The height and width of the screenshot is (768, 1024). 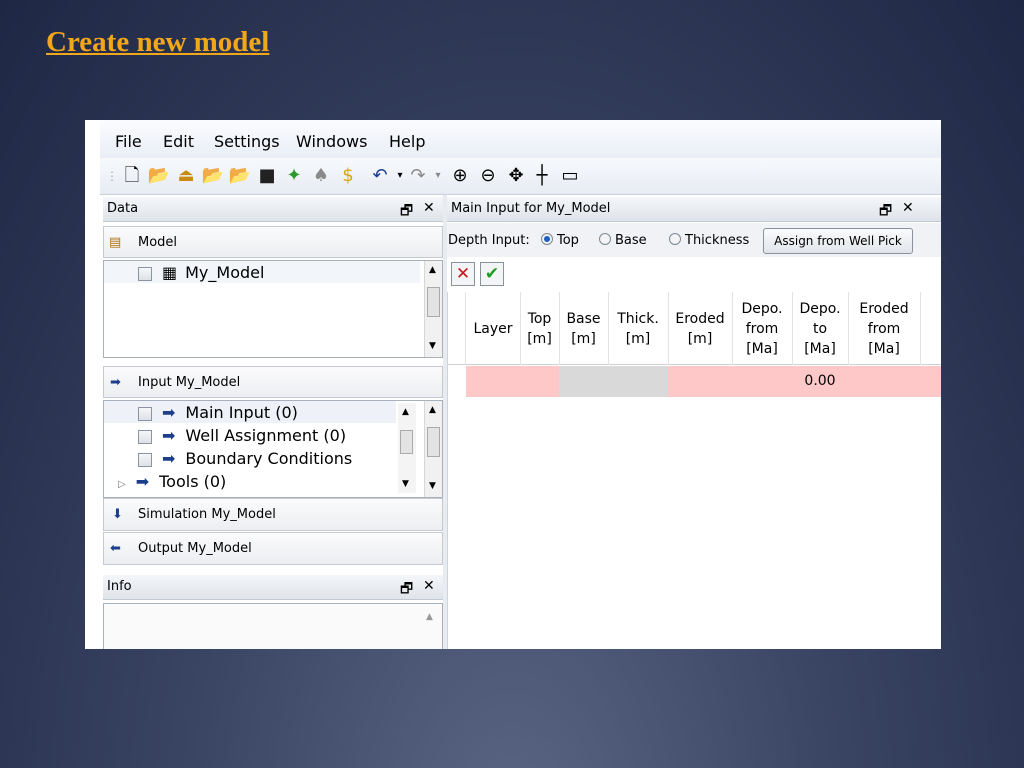 What do you see at coordinates (820, 381) in the screenshot?
I see `cell-depo-to: 0.00` at bounding box center [820, 381].